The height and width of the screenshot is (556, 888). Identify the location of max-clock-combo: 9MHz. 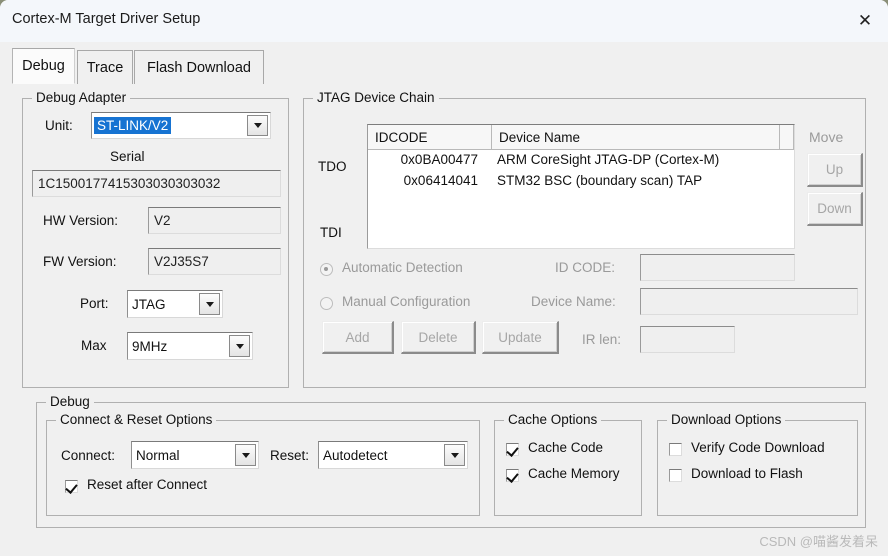
(190, 346).